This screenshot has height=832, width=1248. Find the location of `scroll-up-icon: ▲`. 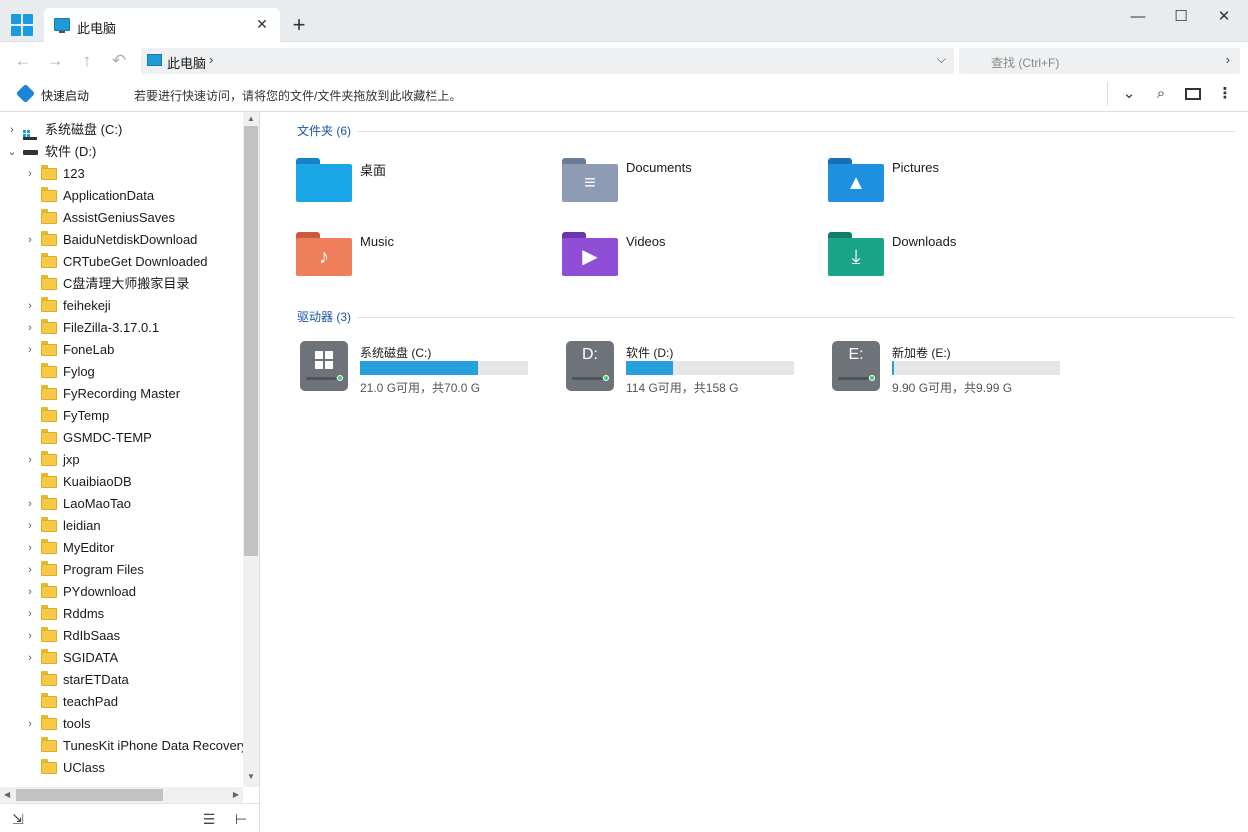

scroll-up-icon: ▲ is located at coordinates (251, 118).